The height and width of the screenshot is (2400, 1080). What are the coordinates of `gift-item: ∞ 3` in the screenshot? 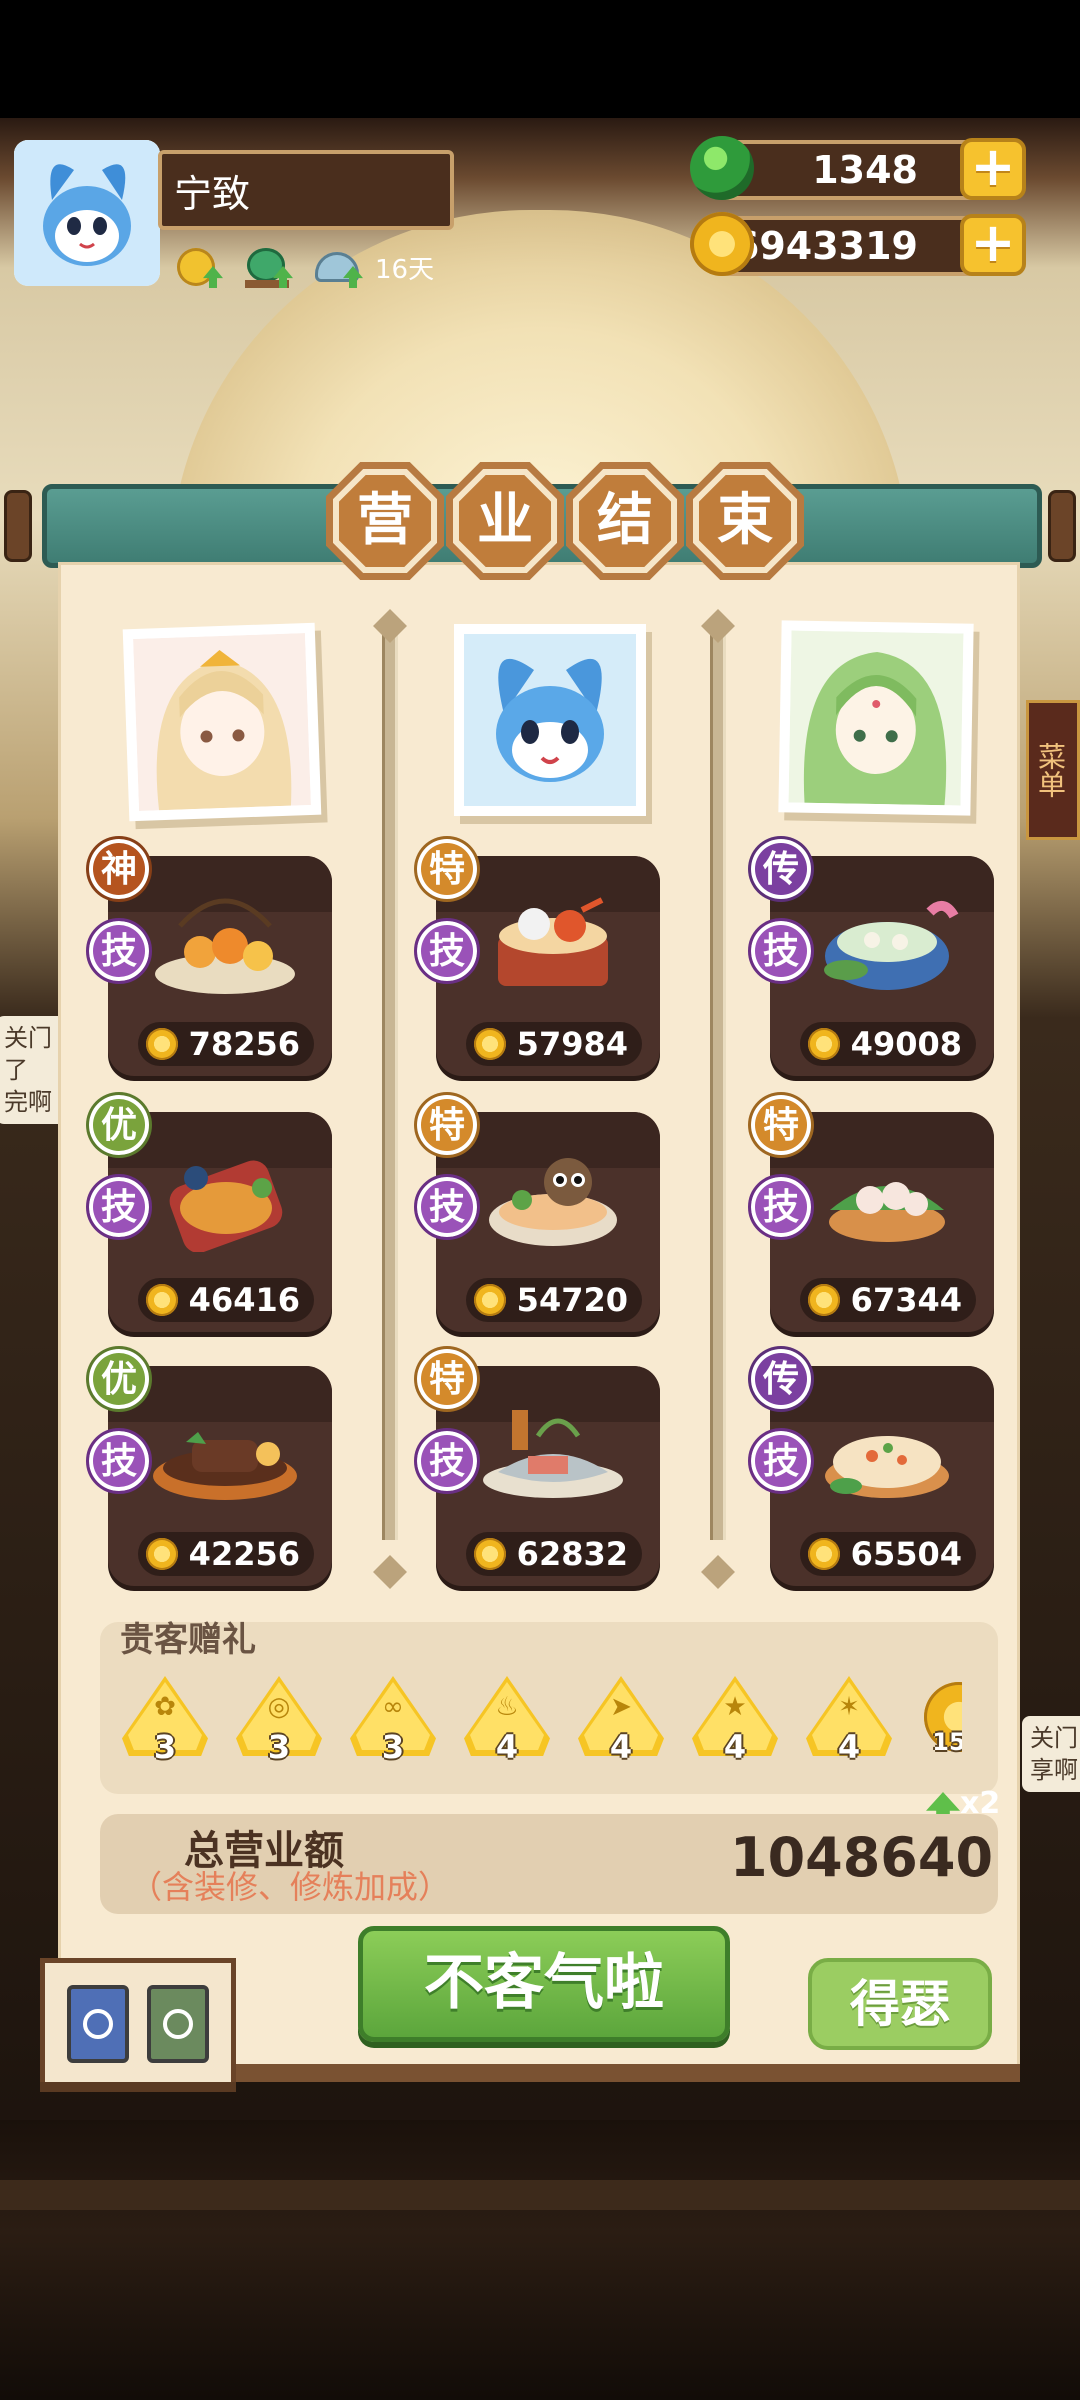 It's located at (393, 1721).